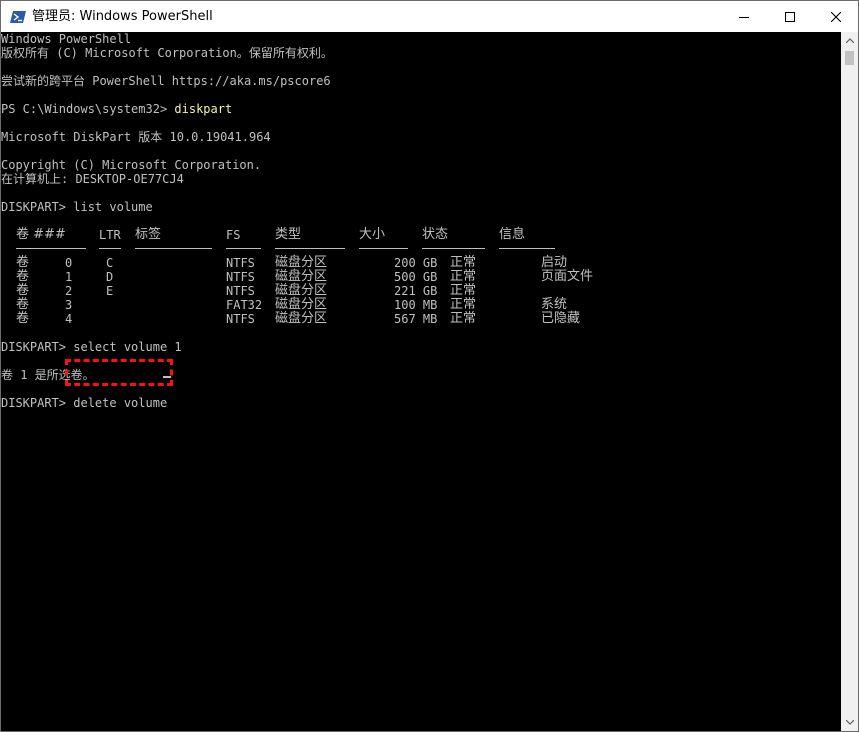 The height and width of the screenshot is (732, 859). What do you see at coordinates (416, 263) in the screenshot?
I see `table-cell: 200 GB` at bounding box center [416, 263].